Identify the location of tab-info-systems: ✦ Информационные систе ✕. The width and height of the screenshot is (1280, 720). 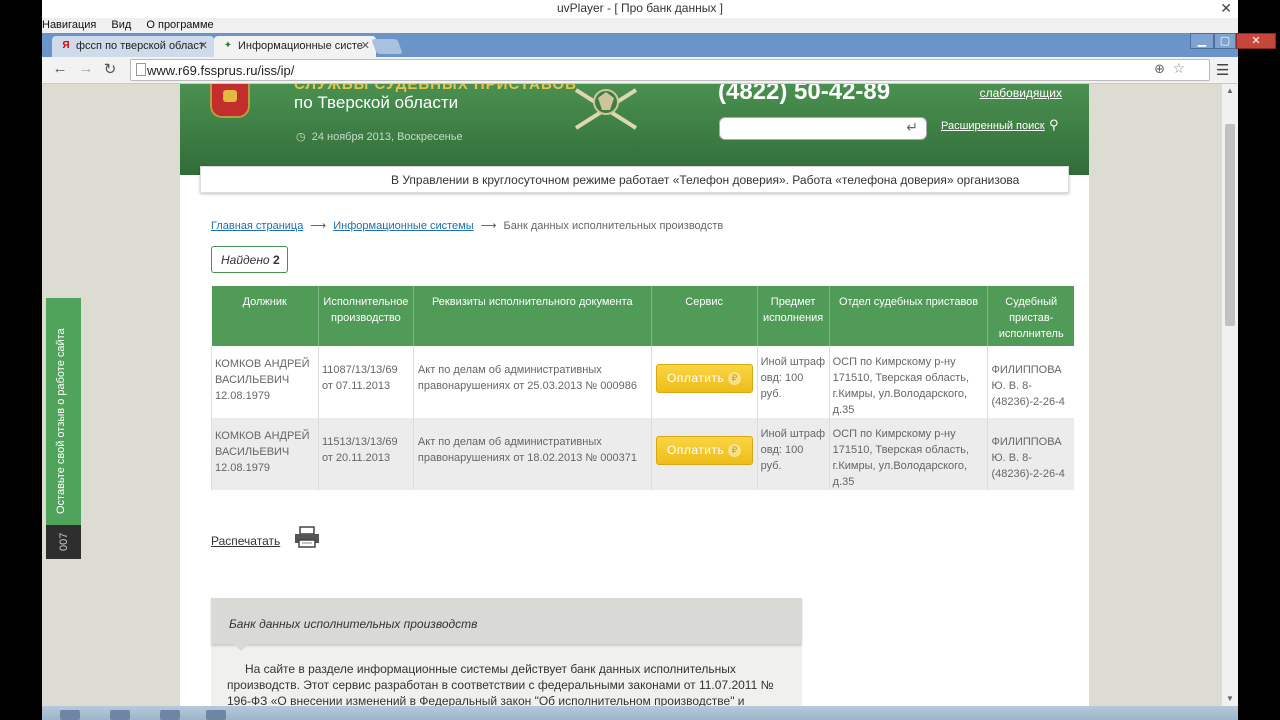
(295, 46).